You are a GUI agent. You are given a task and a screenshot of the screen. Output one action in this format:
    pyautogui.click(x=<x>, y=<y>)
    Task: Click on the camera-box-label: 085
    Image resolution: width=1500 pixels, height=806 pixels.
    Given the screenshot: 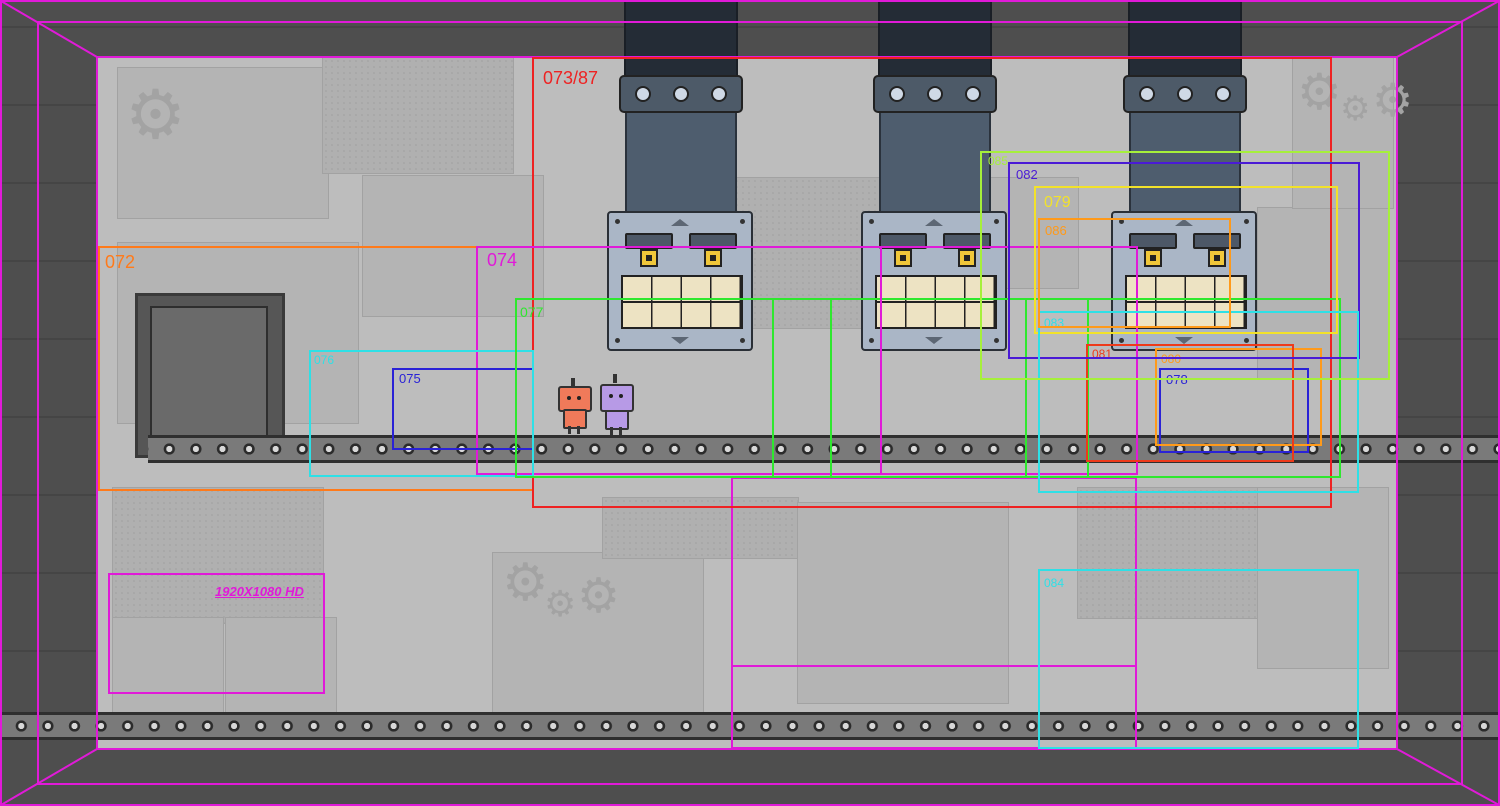 What is the action you would take?
    pyautogui.click(x=998, y=161)
    